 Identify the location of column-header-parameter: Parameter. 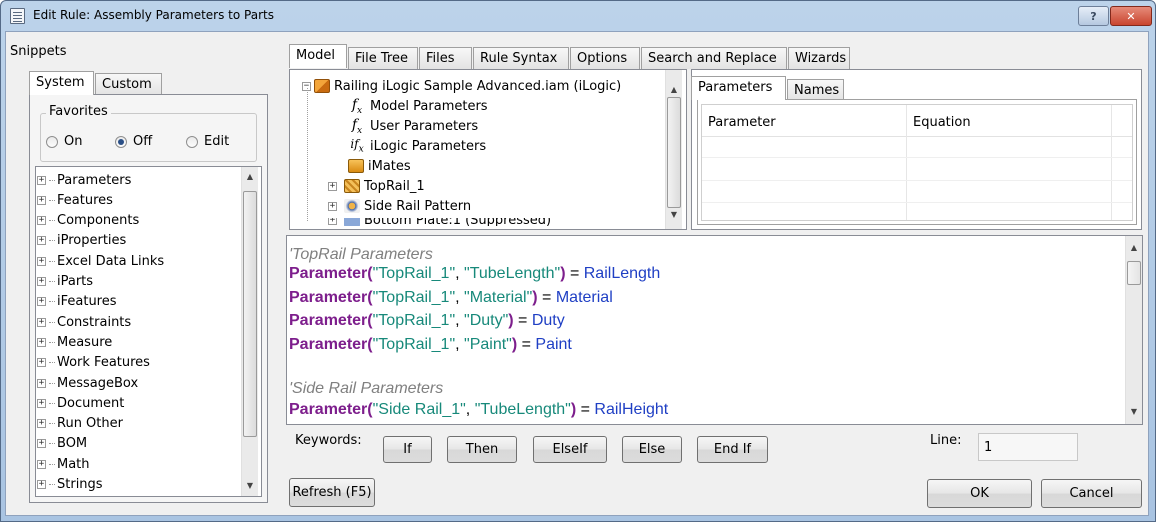
(742, 122).